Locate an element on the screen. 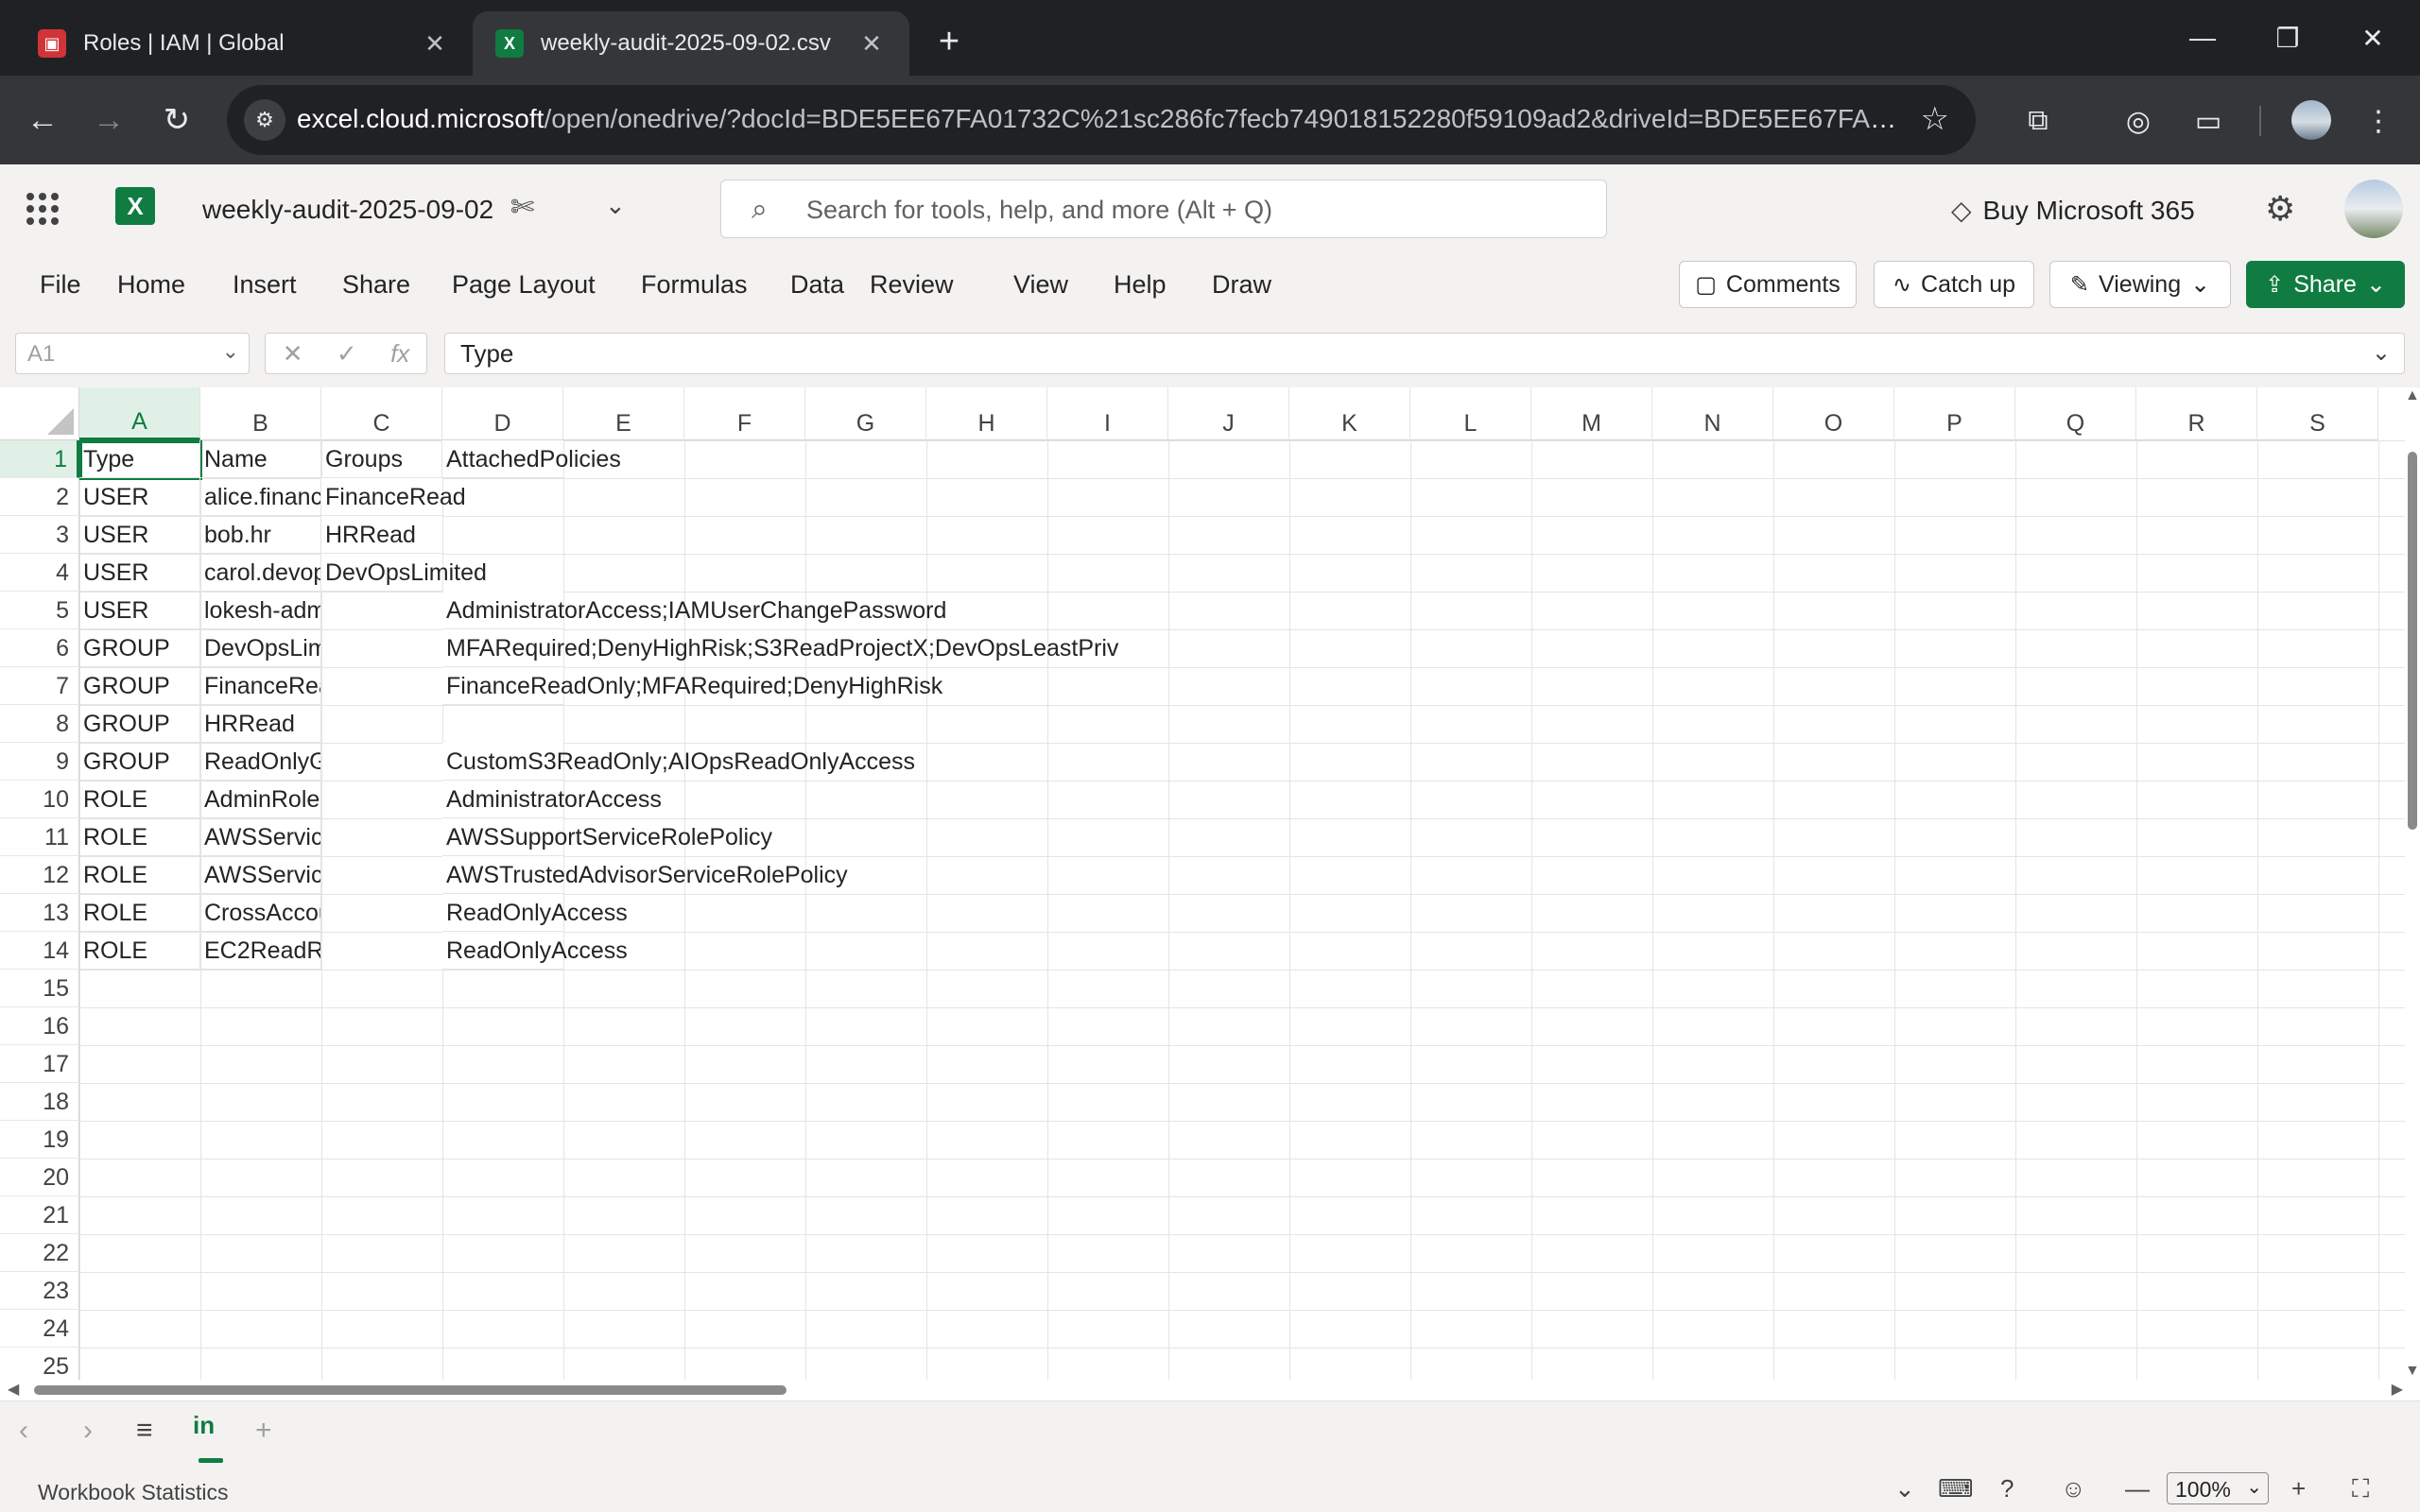  column-header-i: I is located at coordinates (1107, 413).